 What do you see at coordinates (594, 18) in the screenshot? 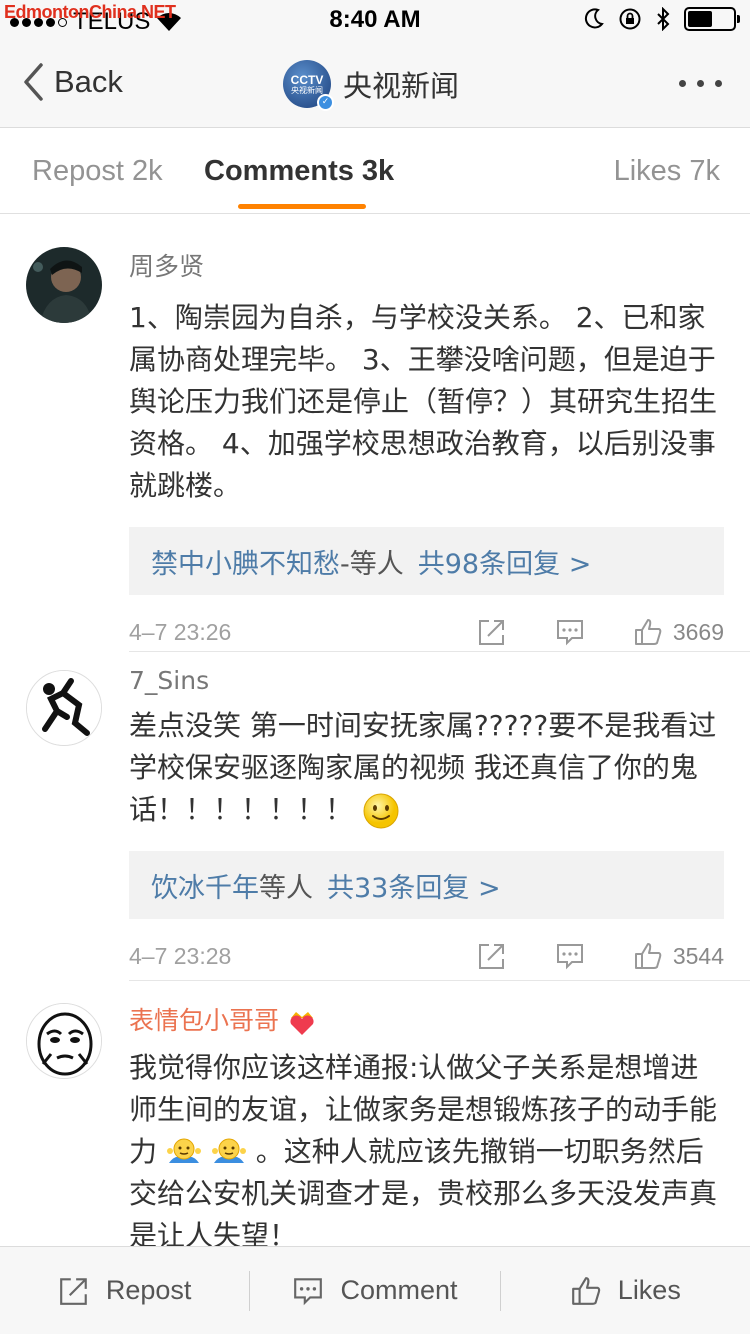
I see `moon-icon` at bounding box center [594, 18].